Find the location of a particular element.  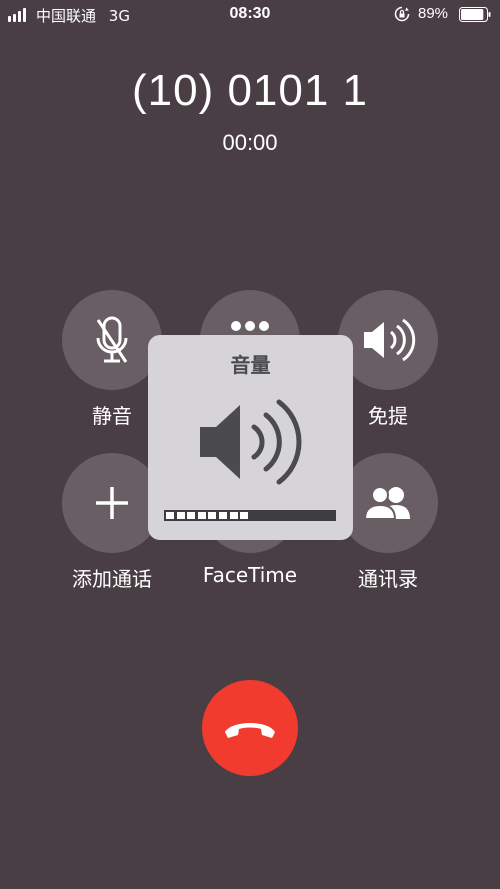

contacts-label: 通讯录 is located at coordinates (388, 579).